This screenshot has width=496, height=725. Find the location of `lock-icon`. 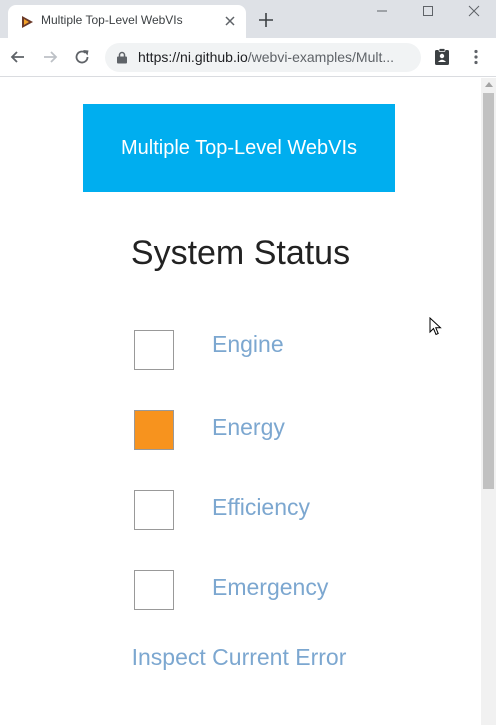

lock-icon is located at coordinates (122, 57).